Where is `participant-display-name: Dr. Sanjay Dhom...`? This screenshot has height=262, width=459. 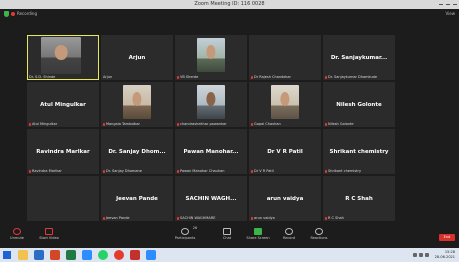
participant-display-name: Dr. Sanjay Dhom... is located at coordinates (137, 151).